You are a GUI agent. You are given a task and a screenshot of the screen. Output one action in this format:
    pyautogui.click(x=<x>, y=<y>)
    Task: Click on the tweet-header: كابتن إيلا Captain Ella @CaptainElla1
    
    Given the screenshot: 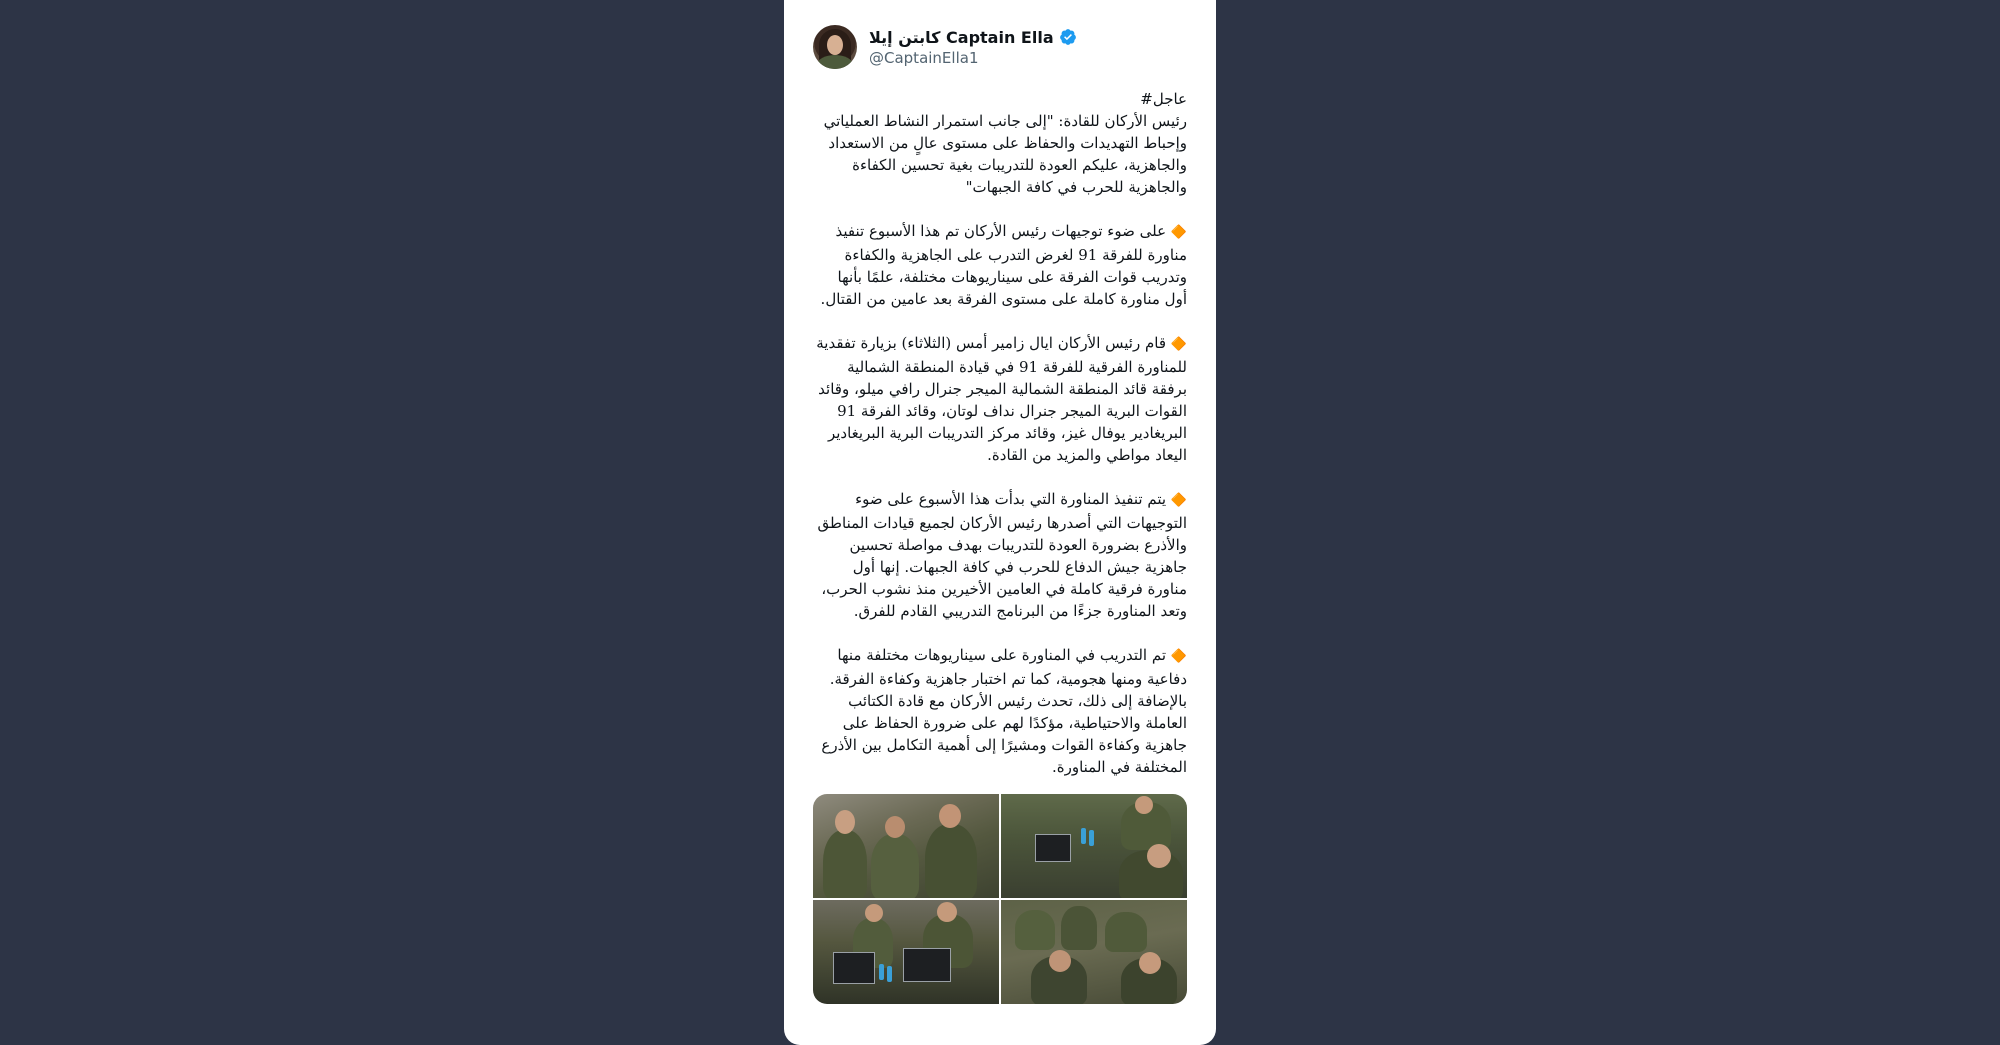 What is the action you would take?
    pyautogui.click(x=1000, y=47)
    